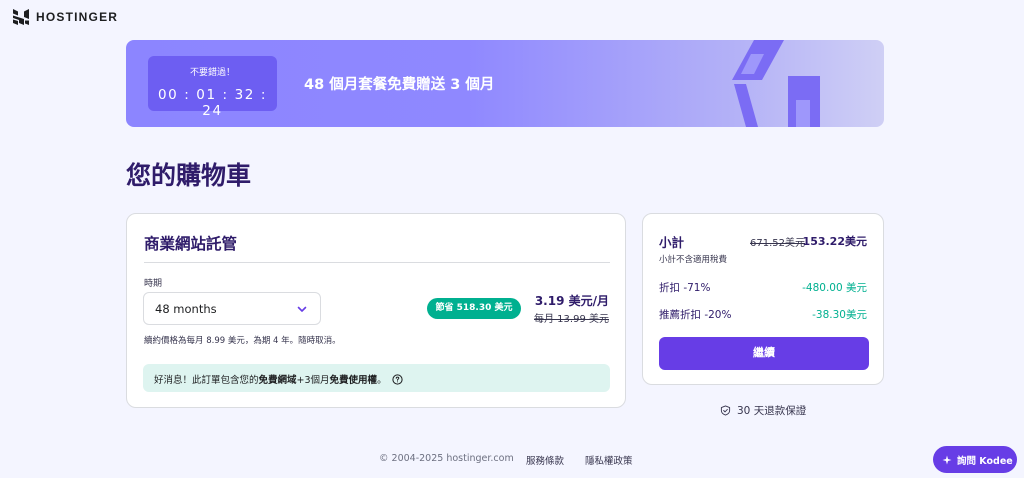 This screenshot has height=478, width=1024. Describe the element at coordinates (672, 242) in the screenshot. I see `subtotal-label: 小計` at that location.